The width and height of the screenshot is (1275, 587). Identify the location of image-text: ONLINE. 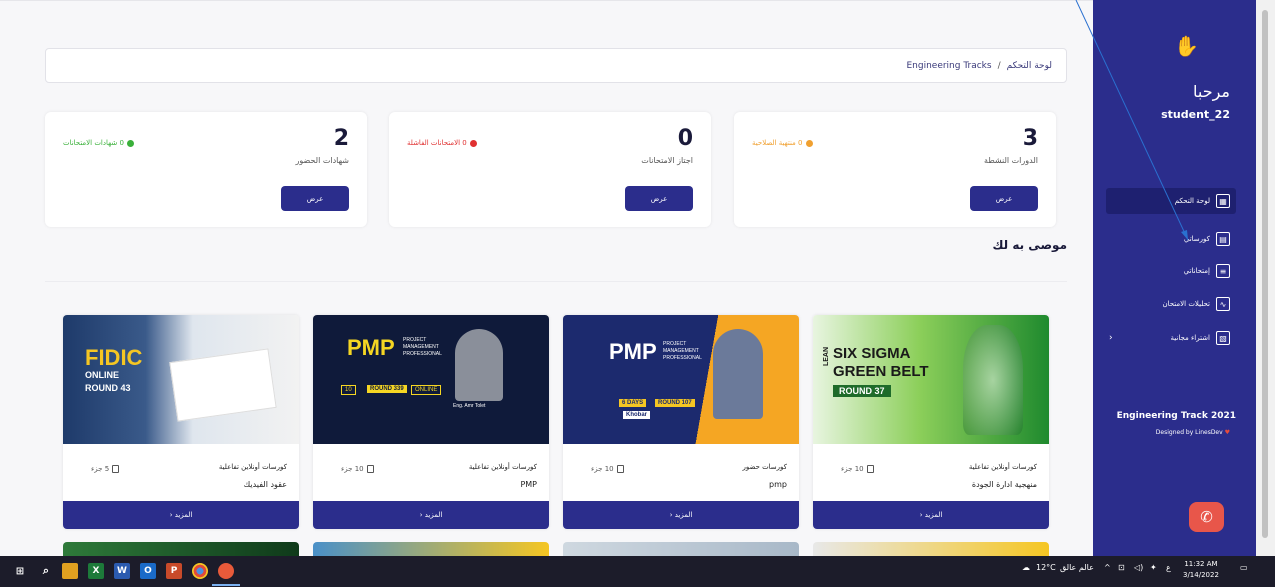
(426, 390).